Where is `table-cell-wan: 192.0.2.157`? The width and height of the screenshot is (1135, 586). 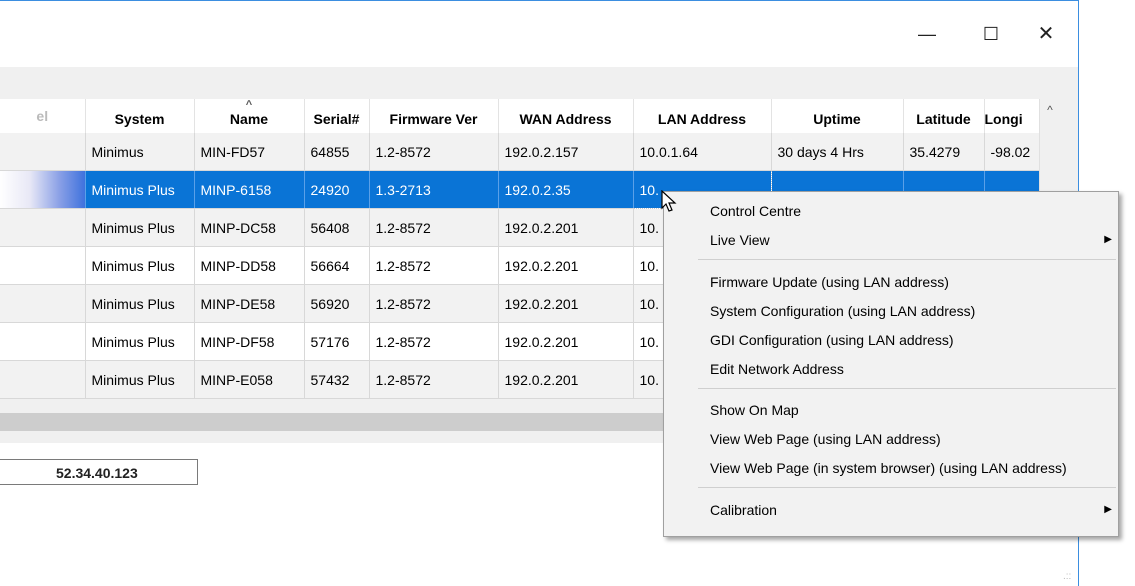
table-cell-wan: 192.0.2.157 is located at coordinates (566, 152).